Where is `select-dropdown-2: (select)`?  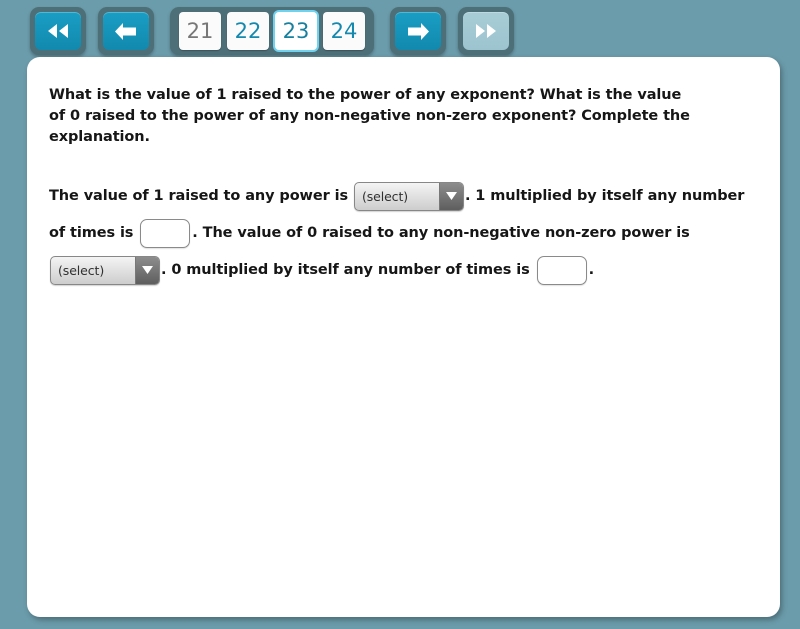
select-dropdown-2: (select) is located at coordinates (105, 270).